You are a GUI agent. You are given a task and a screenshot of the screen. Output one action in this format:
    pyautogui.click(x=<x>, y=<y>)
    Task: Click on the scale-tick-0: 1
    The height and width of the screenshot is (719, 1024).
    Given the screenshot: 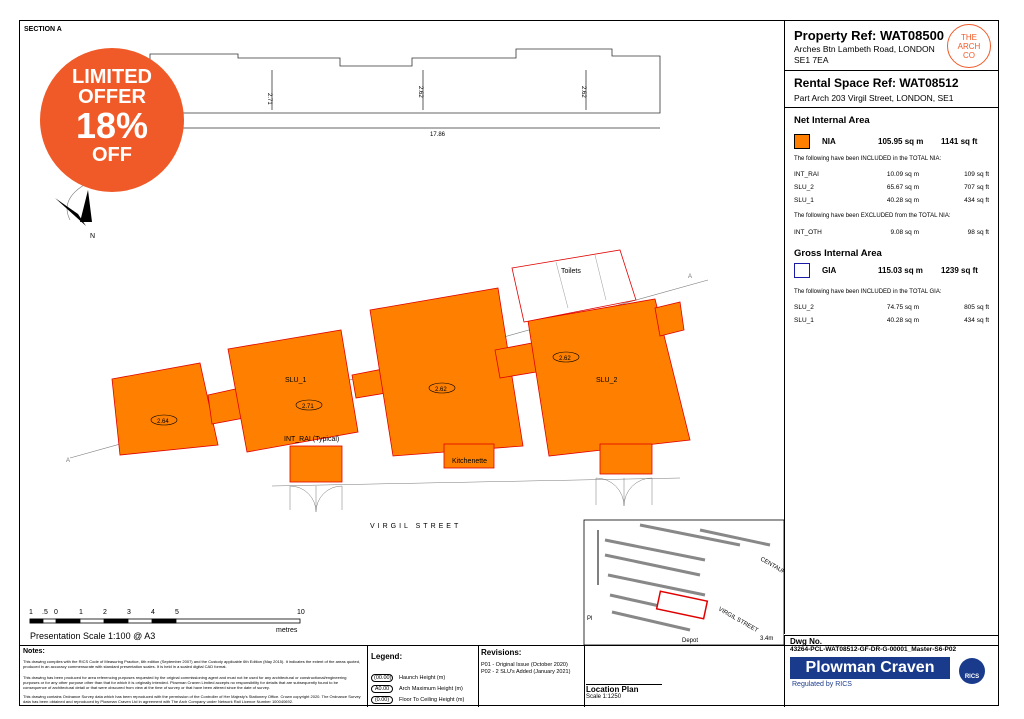 What is the action you would take?
    pyautogui.click(x=31, y=612)
    